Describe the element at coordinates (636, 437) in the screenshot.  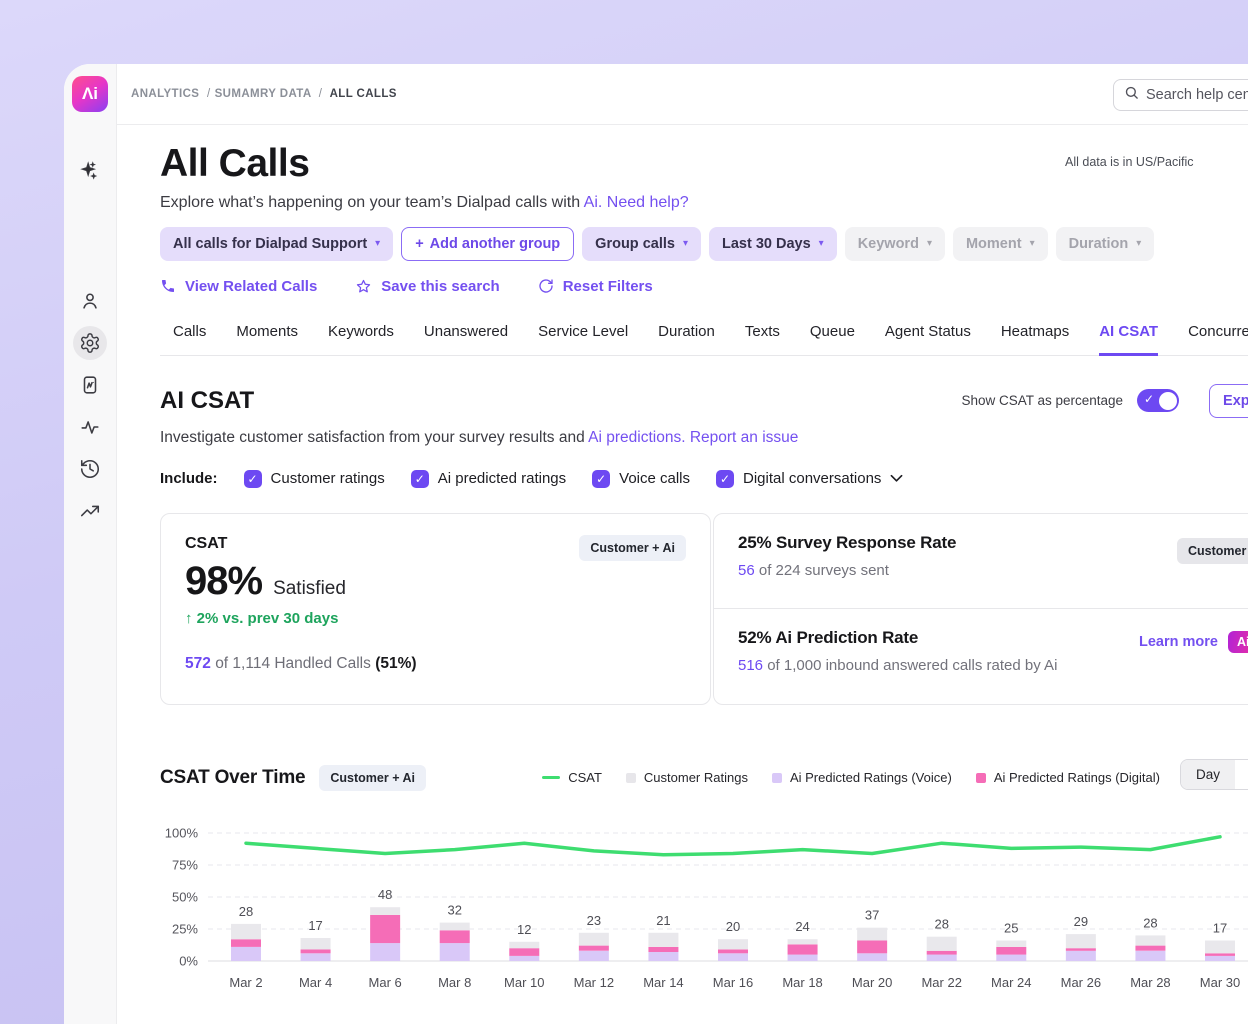
I see `ai-predictions-link: Ai predictions.` at that location.